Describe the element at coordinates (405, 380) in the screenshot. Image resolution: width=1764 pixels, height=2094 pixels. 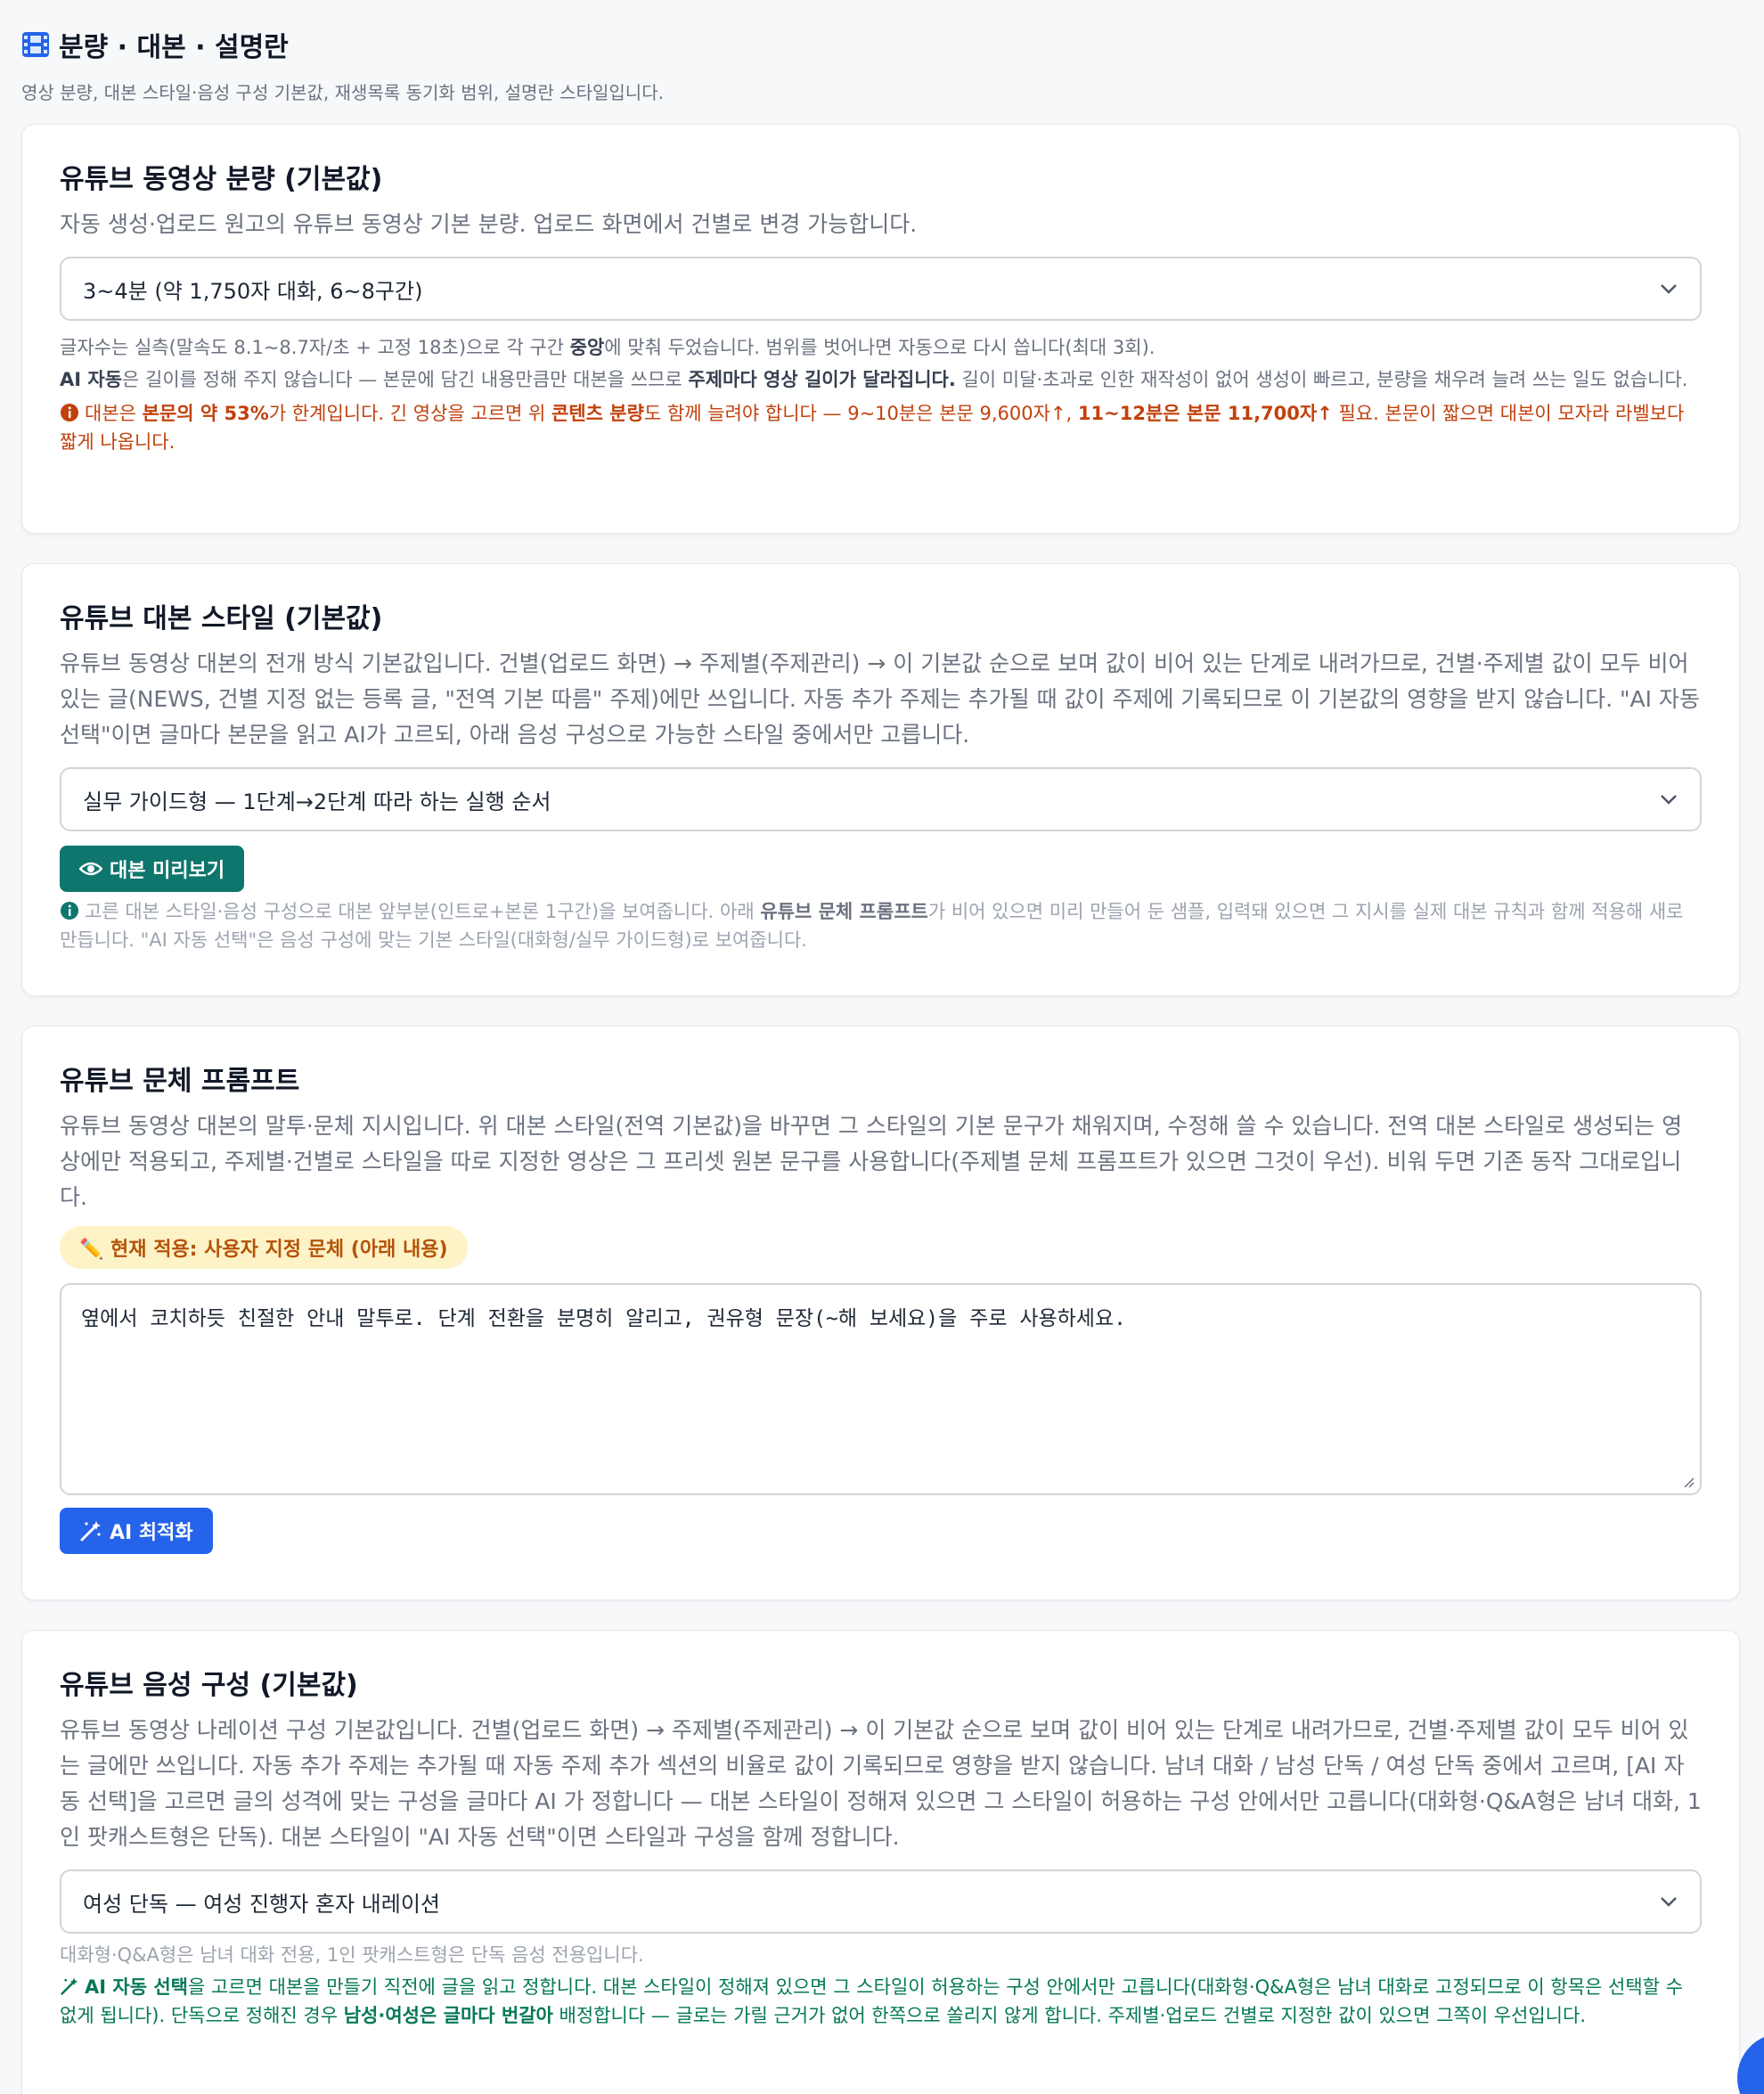
I see `note-text: 은 길이를 정해 주지 않습니다 — 본문에 담긴 내용만큼만 대본을 쓰므로` at that location.